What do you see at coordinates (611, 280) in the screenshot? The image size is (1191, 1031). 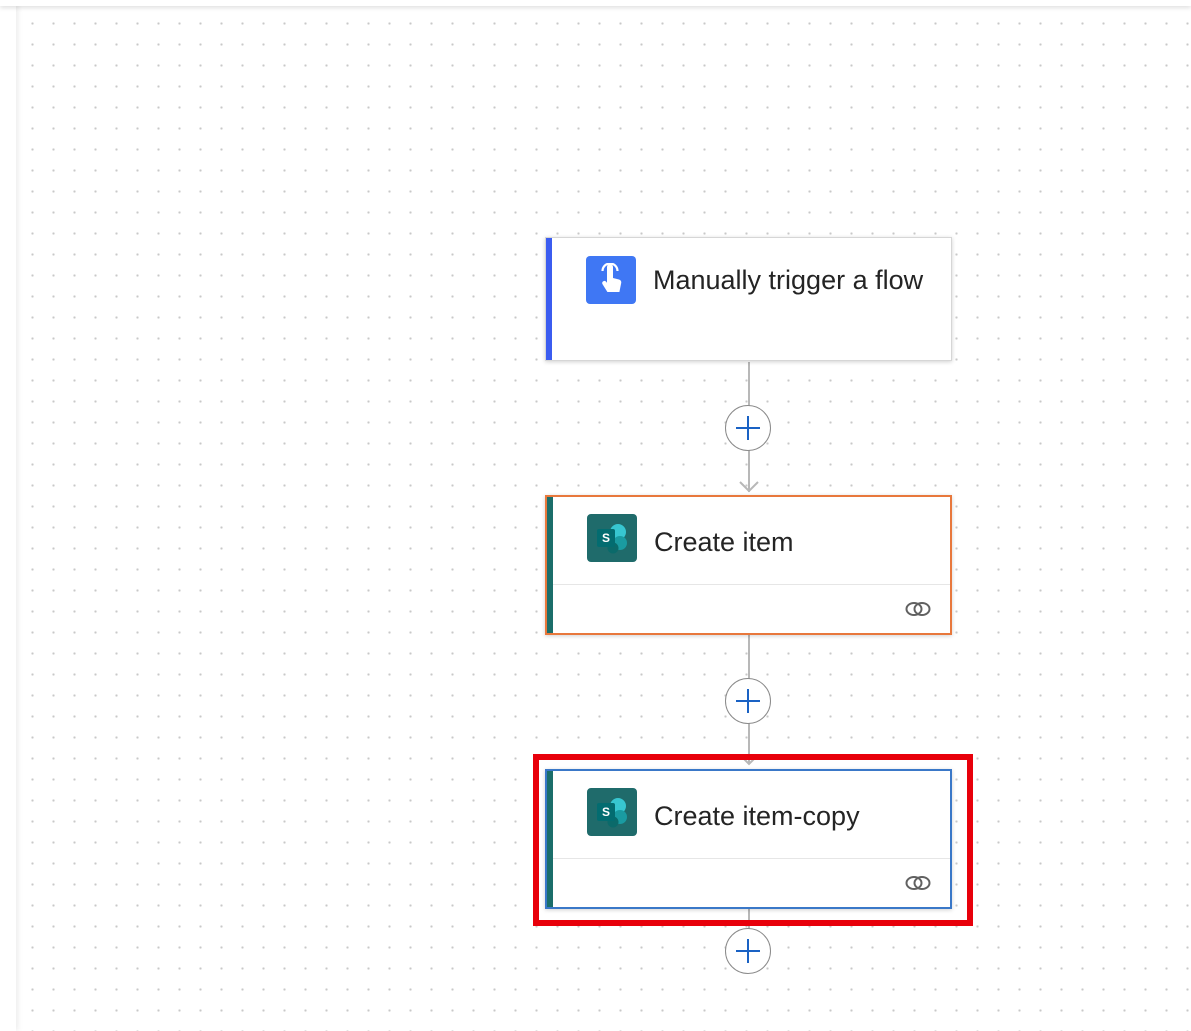 I see `hand-touch-icon` at bounding box center [611, 280].